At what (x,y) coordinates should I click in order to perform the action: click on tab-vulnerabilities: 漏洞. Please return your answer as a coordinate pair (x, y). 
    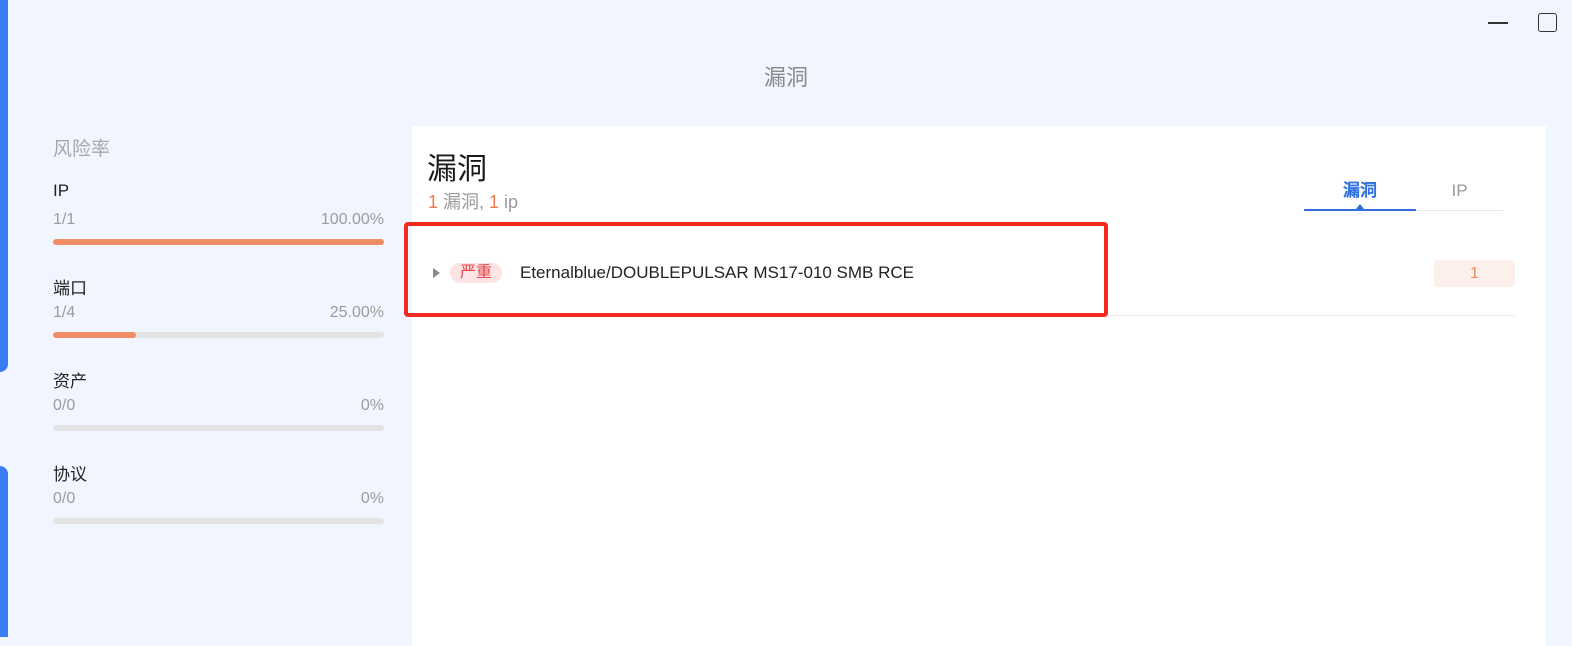
    Looking at the image, I should click on (1360, 195).